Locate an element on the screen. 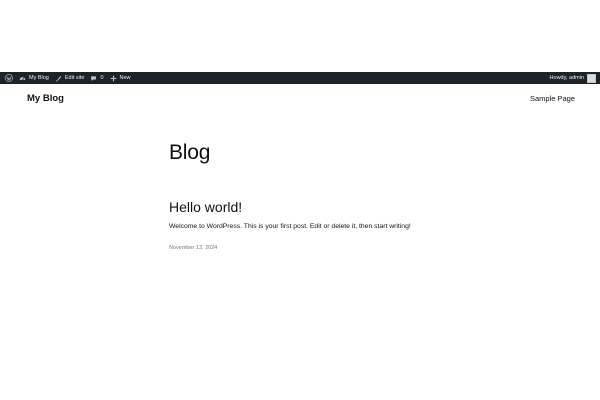 The height and width of the screenshot is (400, 600). site-name-label: My Blog is located at coordinates (39, 78).